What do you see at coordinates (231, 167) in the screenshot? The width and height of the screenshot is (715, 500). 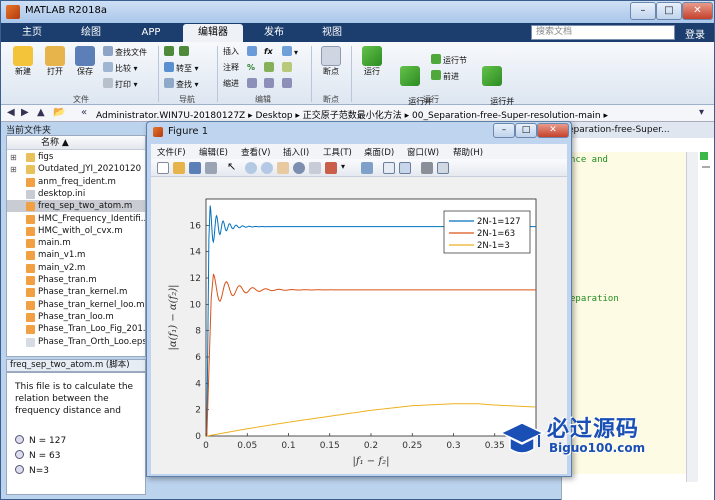 I see `pointer-icon: ↖` at bounding box center [231, 167].